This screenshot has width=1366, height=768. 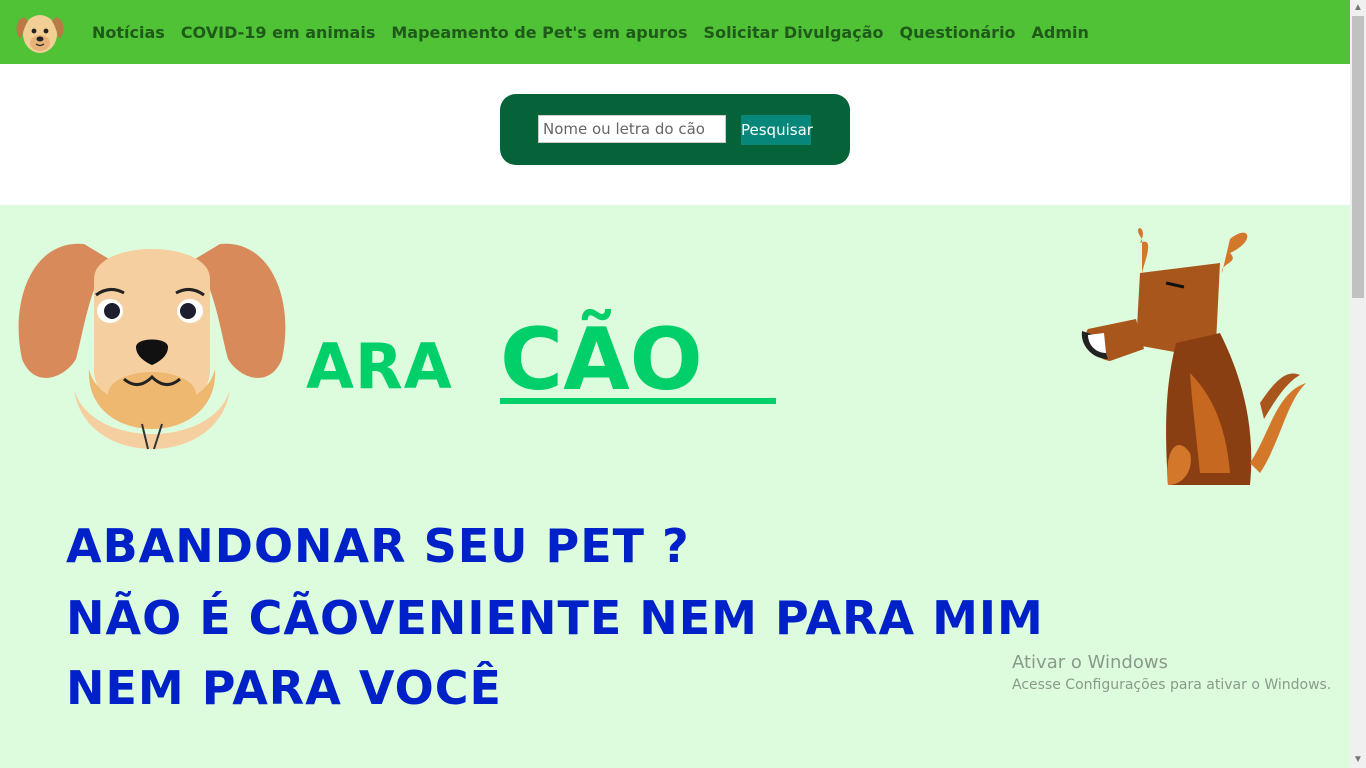 I want to click on scroll-down-arrow-icon: ▼, so click(x=1358, y=760).